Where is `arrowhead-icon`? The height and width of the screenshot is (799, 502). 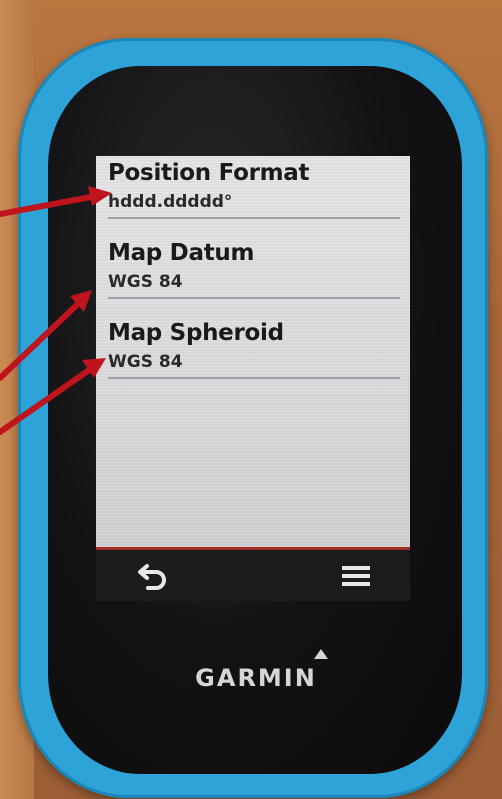 arrowhead-icon is located at coordinates (100, 196).